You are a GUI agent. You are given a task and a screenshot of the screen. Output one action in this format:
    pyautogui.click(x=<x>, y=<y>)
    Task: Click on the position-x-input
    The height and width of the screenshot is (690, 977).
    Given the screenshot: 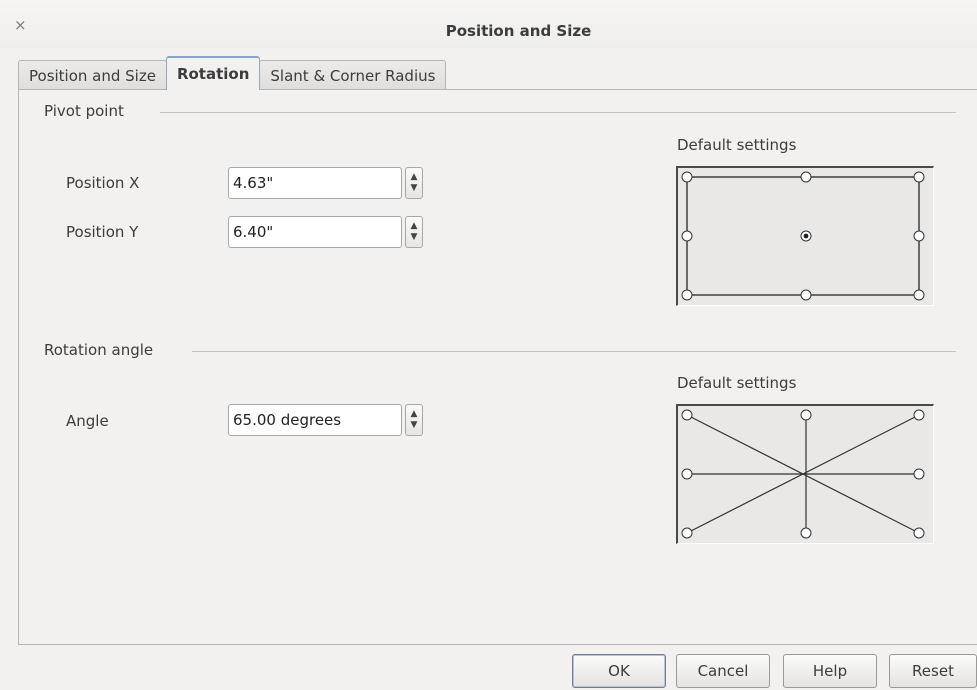 What is the action you would take?
    pyautogui.click(x=315, y=183)
    